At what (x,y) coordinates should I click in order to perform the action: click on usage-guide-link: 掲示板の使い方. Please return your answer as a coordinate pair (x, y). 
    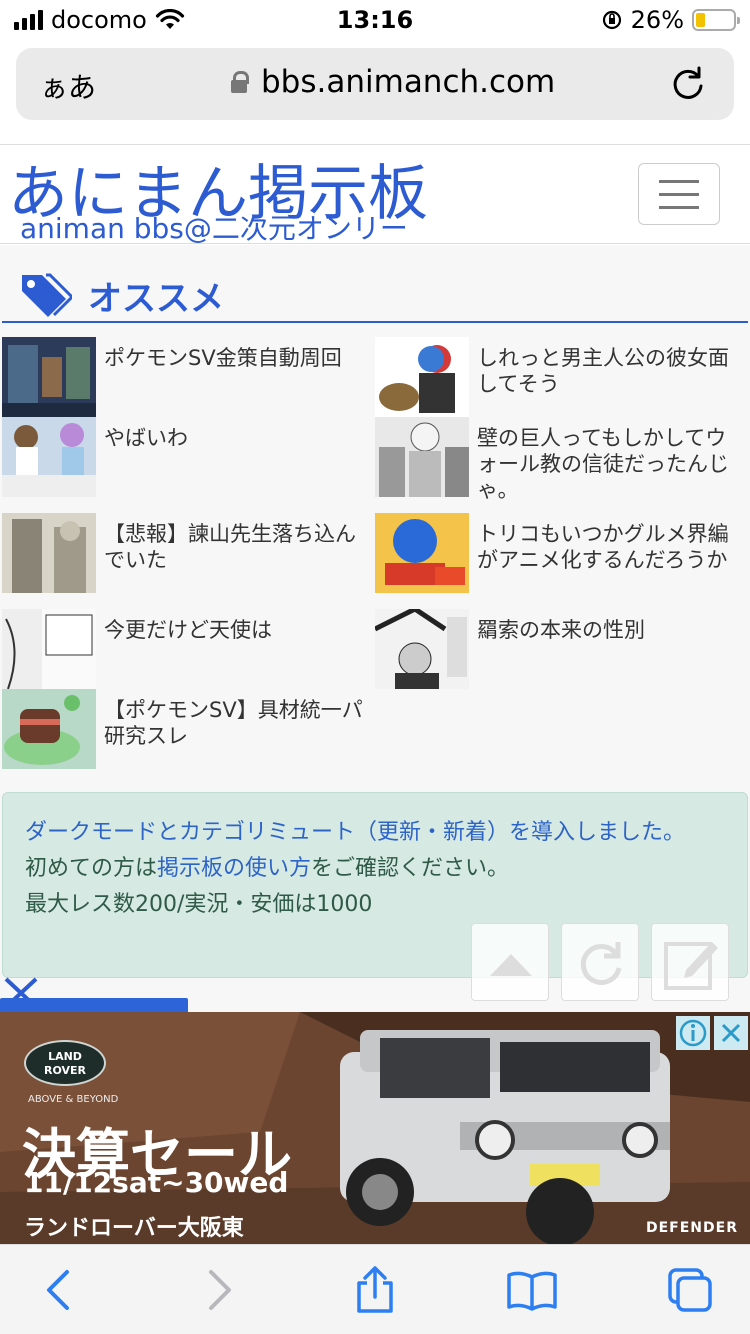
    Looking at the image, I should click on (234, 868).